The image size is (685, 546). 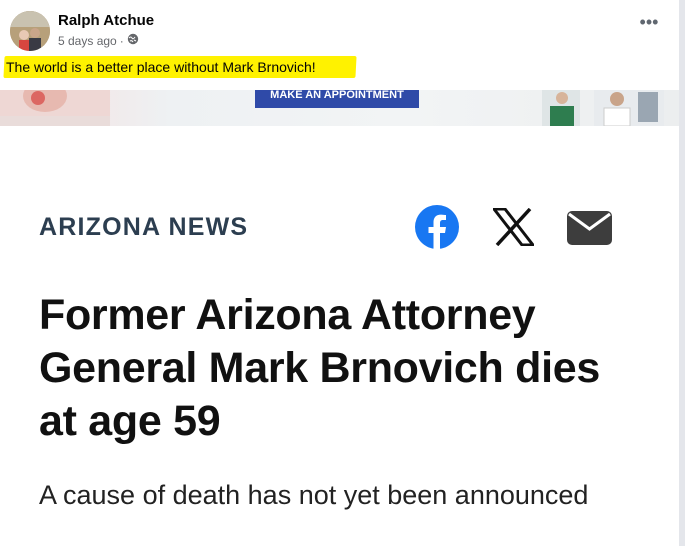 What do you see at coordinates (437, 227) in the screenshot?
I see `facebook-icon` at bounding box center [437, 227].